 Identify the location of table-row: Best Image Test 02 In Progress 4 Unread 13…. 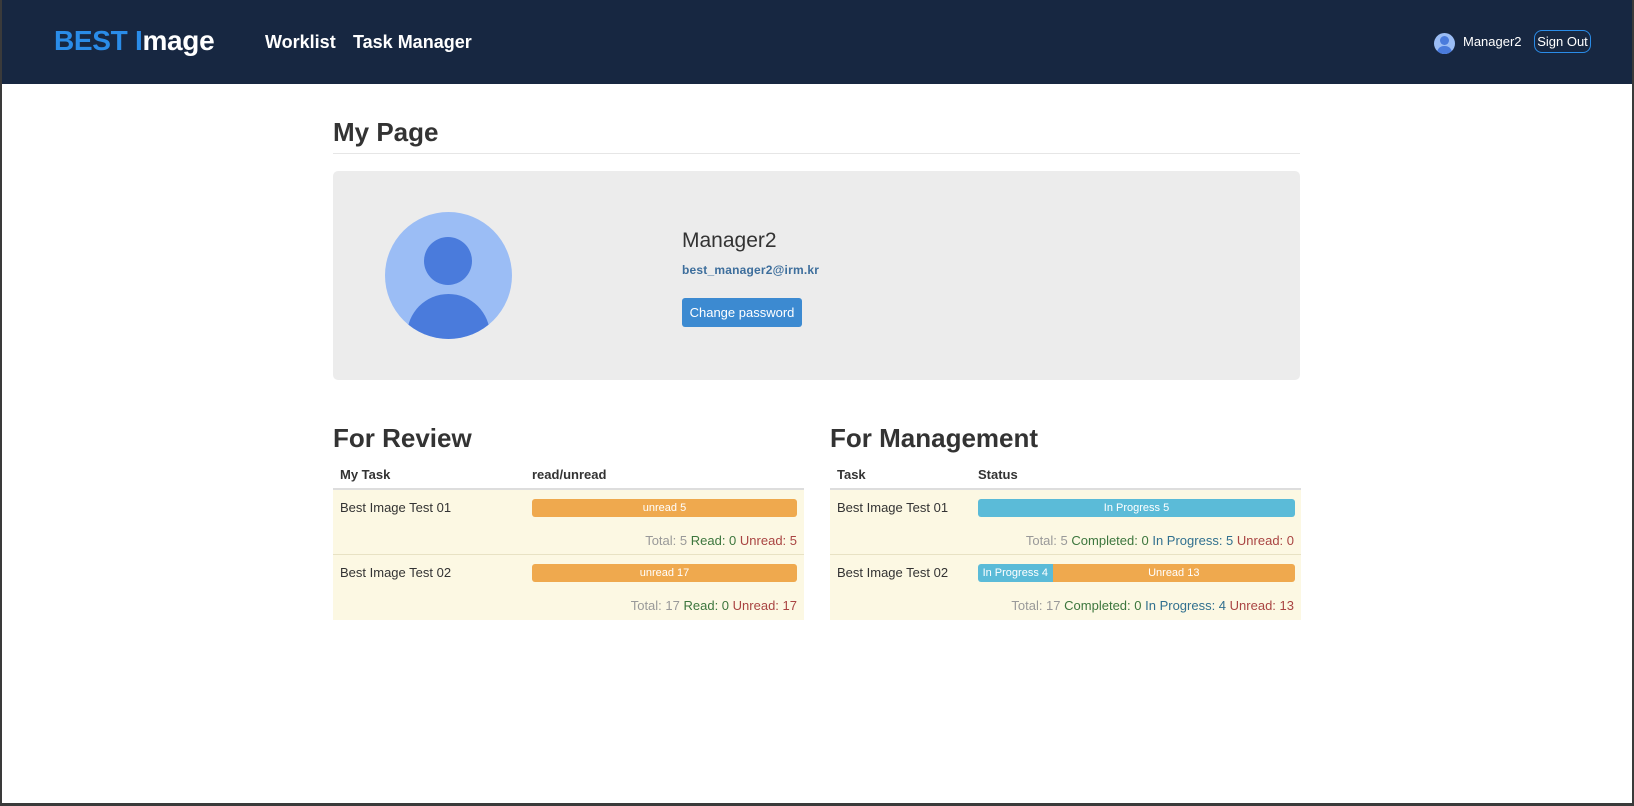
(1065, 587).